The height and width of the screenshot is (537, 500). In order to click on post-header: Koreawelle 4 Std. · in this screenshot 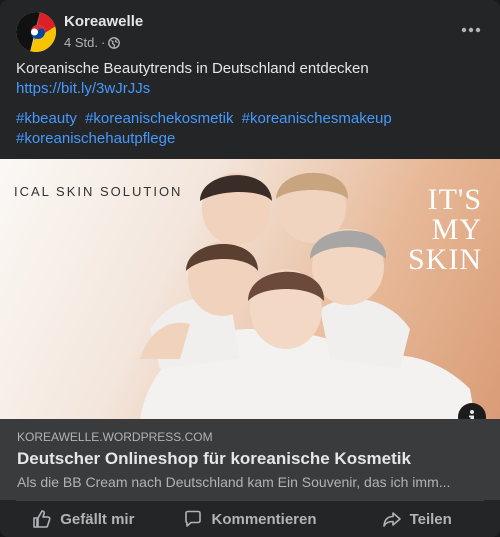, I will do `click(250, 32)`.